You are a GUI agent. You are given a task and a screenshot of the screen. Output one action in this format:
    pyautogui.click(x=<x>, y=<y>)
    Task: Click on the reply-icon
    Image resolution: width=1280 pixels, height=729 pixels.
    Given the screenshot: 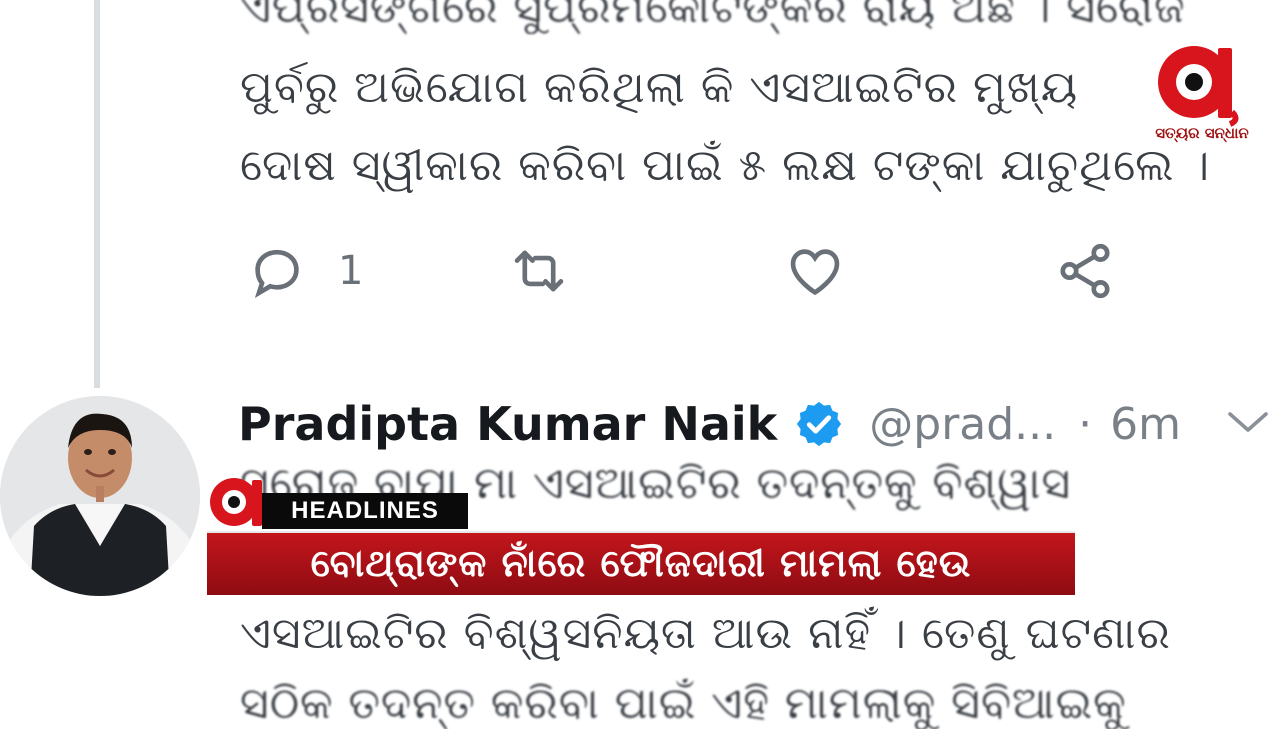 What is the action you would take?
    pyautogui.click(x=276, y=274)
    